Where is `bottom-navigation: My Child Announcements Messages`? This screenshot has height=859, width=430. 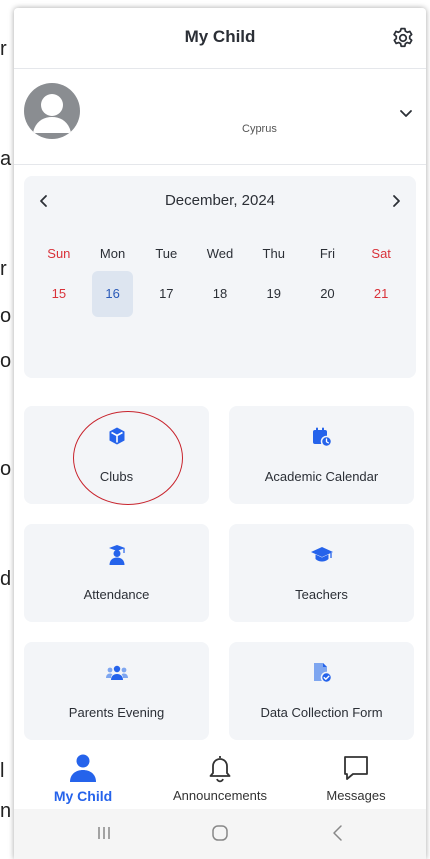
bottom-navigation: My Child Announcements Messages is located at coordinates (220, 776).